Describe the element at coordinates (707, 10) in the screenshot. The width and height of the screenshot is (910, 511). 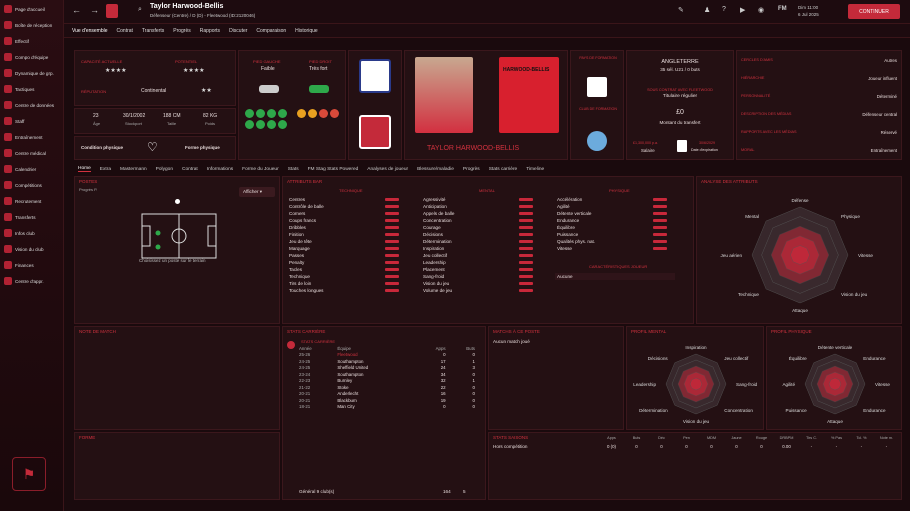
I see `pawn-icon: ♟` at that location.